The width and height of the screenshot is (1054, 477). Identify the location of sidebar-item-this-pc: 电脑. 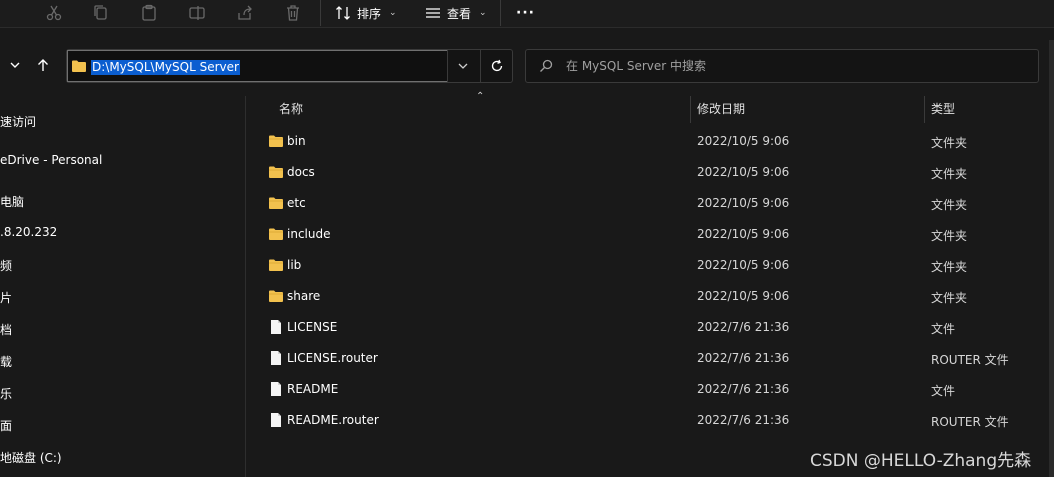
(12, 201).